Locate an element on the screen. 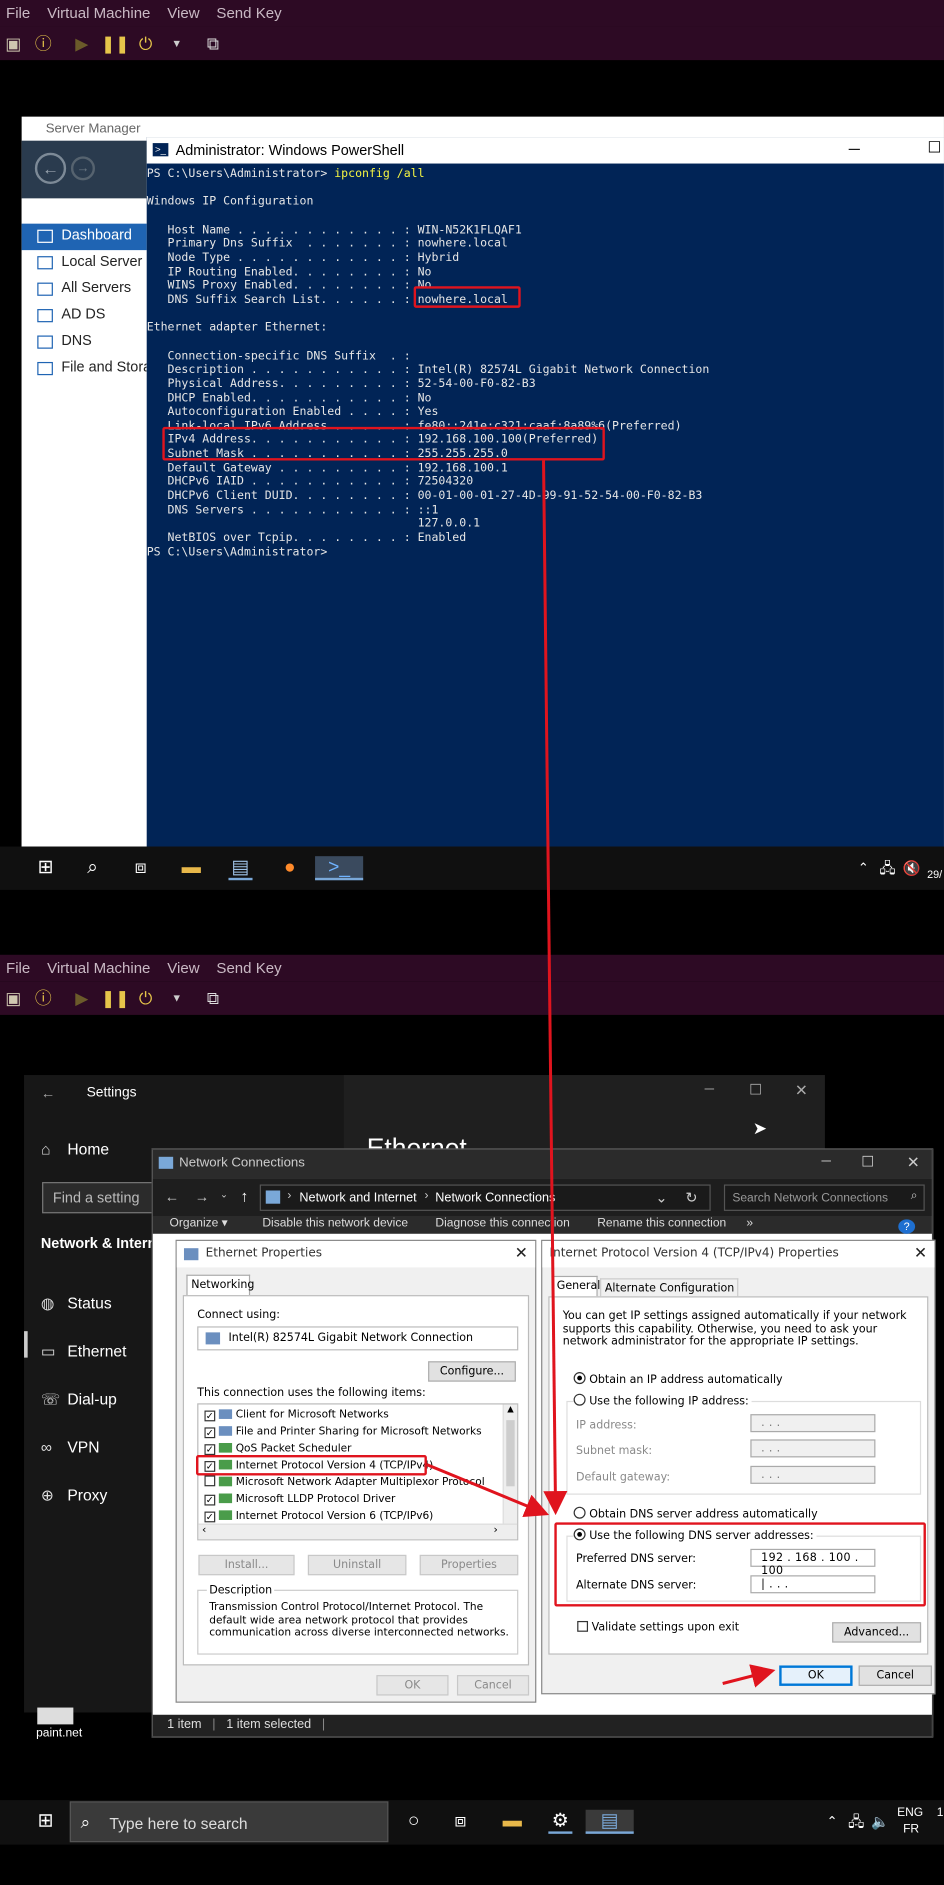 The width and height of the screenshot is (944, 1885). paint-net-icon is located at coordinates (55, 1716).